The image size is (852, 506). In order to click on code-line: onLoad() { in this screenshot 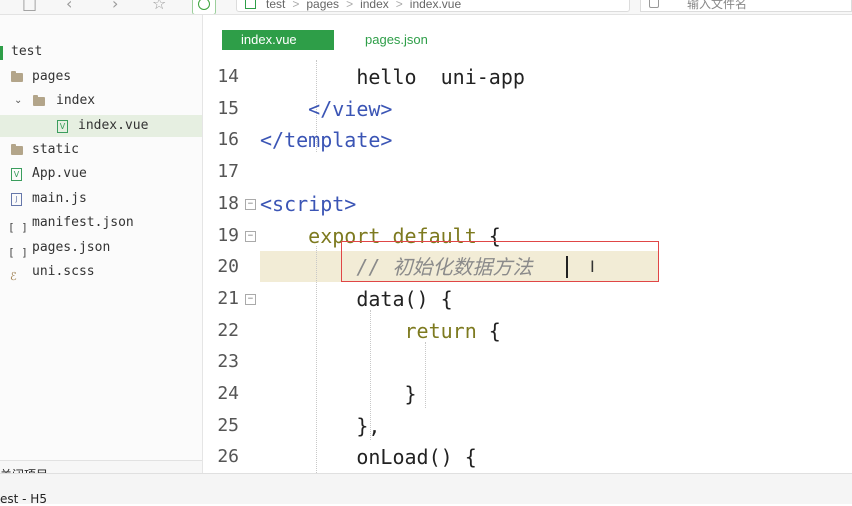, I will do `click(368, 457)`.